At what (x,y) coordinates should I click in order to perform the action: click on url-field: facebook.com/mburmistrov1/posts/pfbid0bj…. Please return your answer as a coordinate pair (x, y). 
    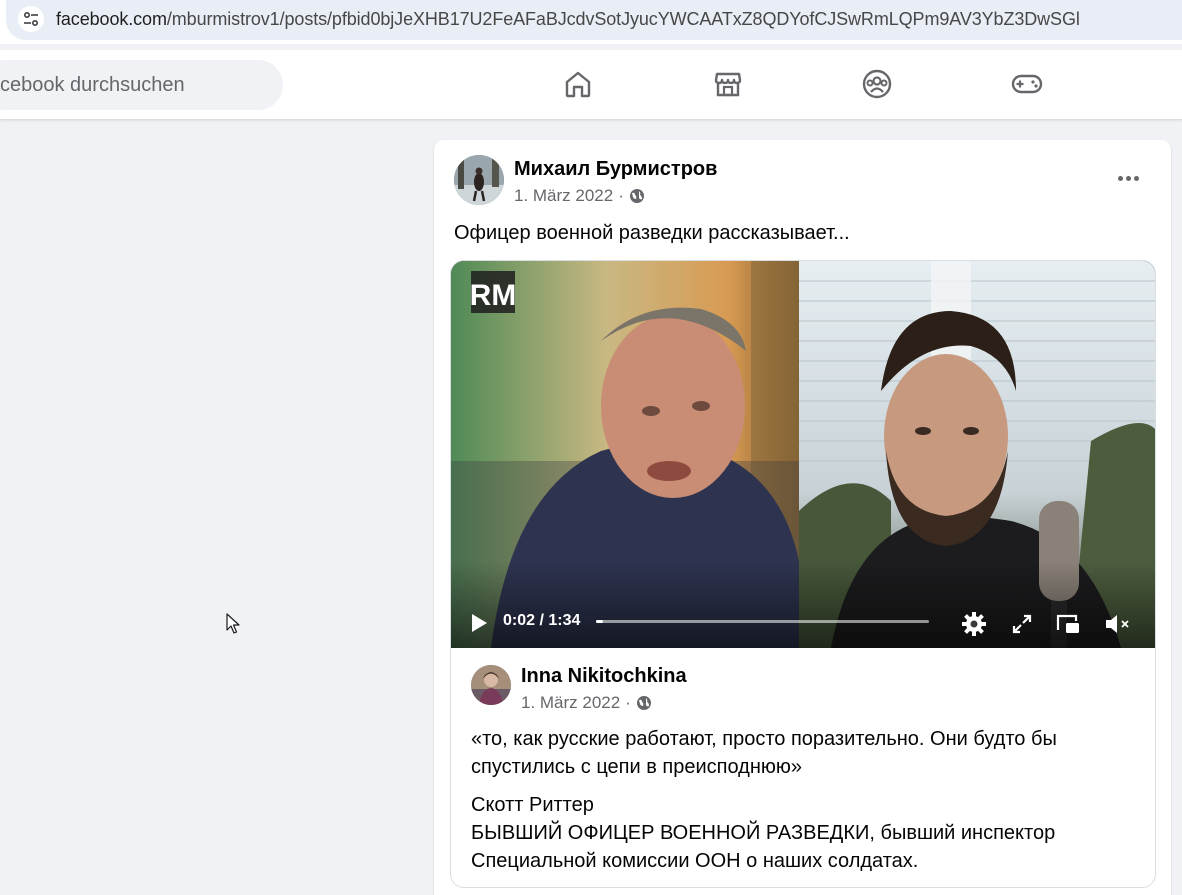
    Looking at the image, I should click on (594, 20).